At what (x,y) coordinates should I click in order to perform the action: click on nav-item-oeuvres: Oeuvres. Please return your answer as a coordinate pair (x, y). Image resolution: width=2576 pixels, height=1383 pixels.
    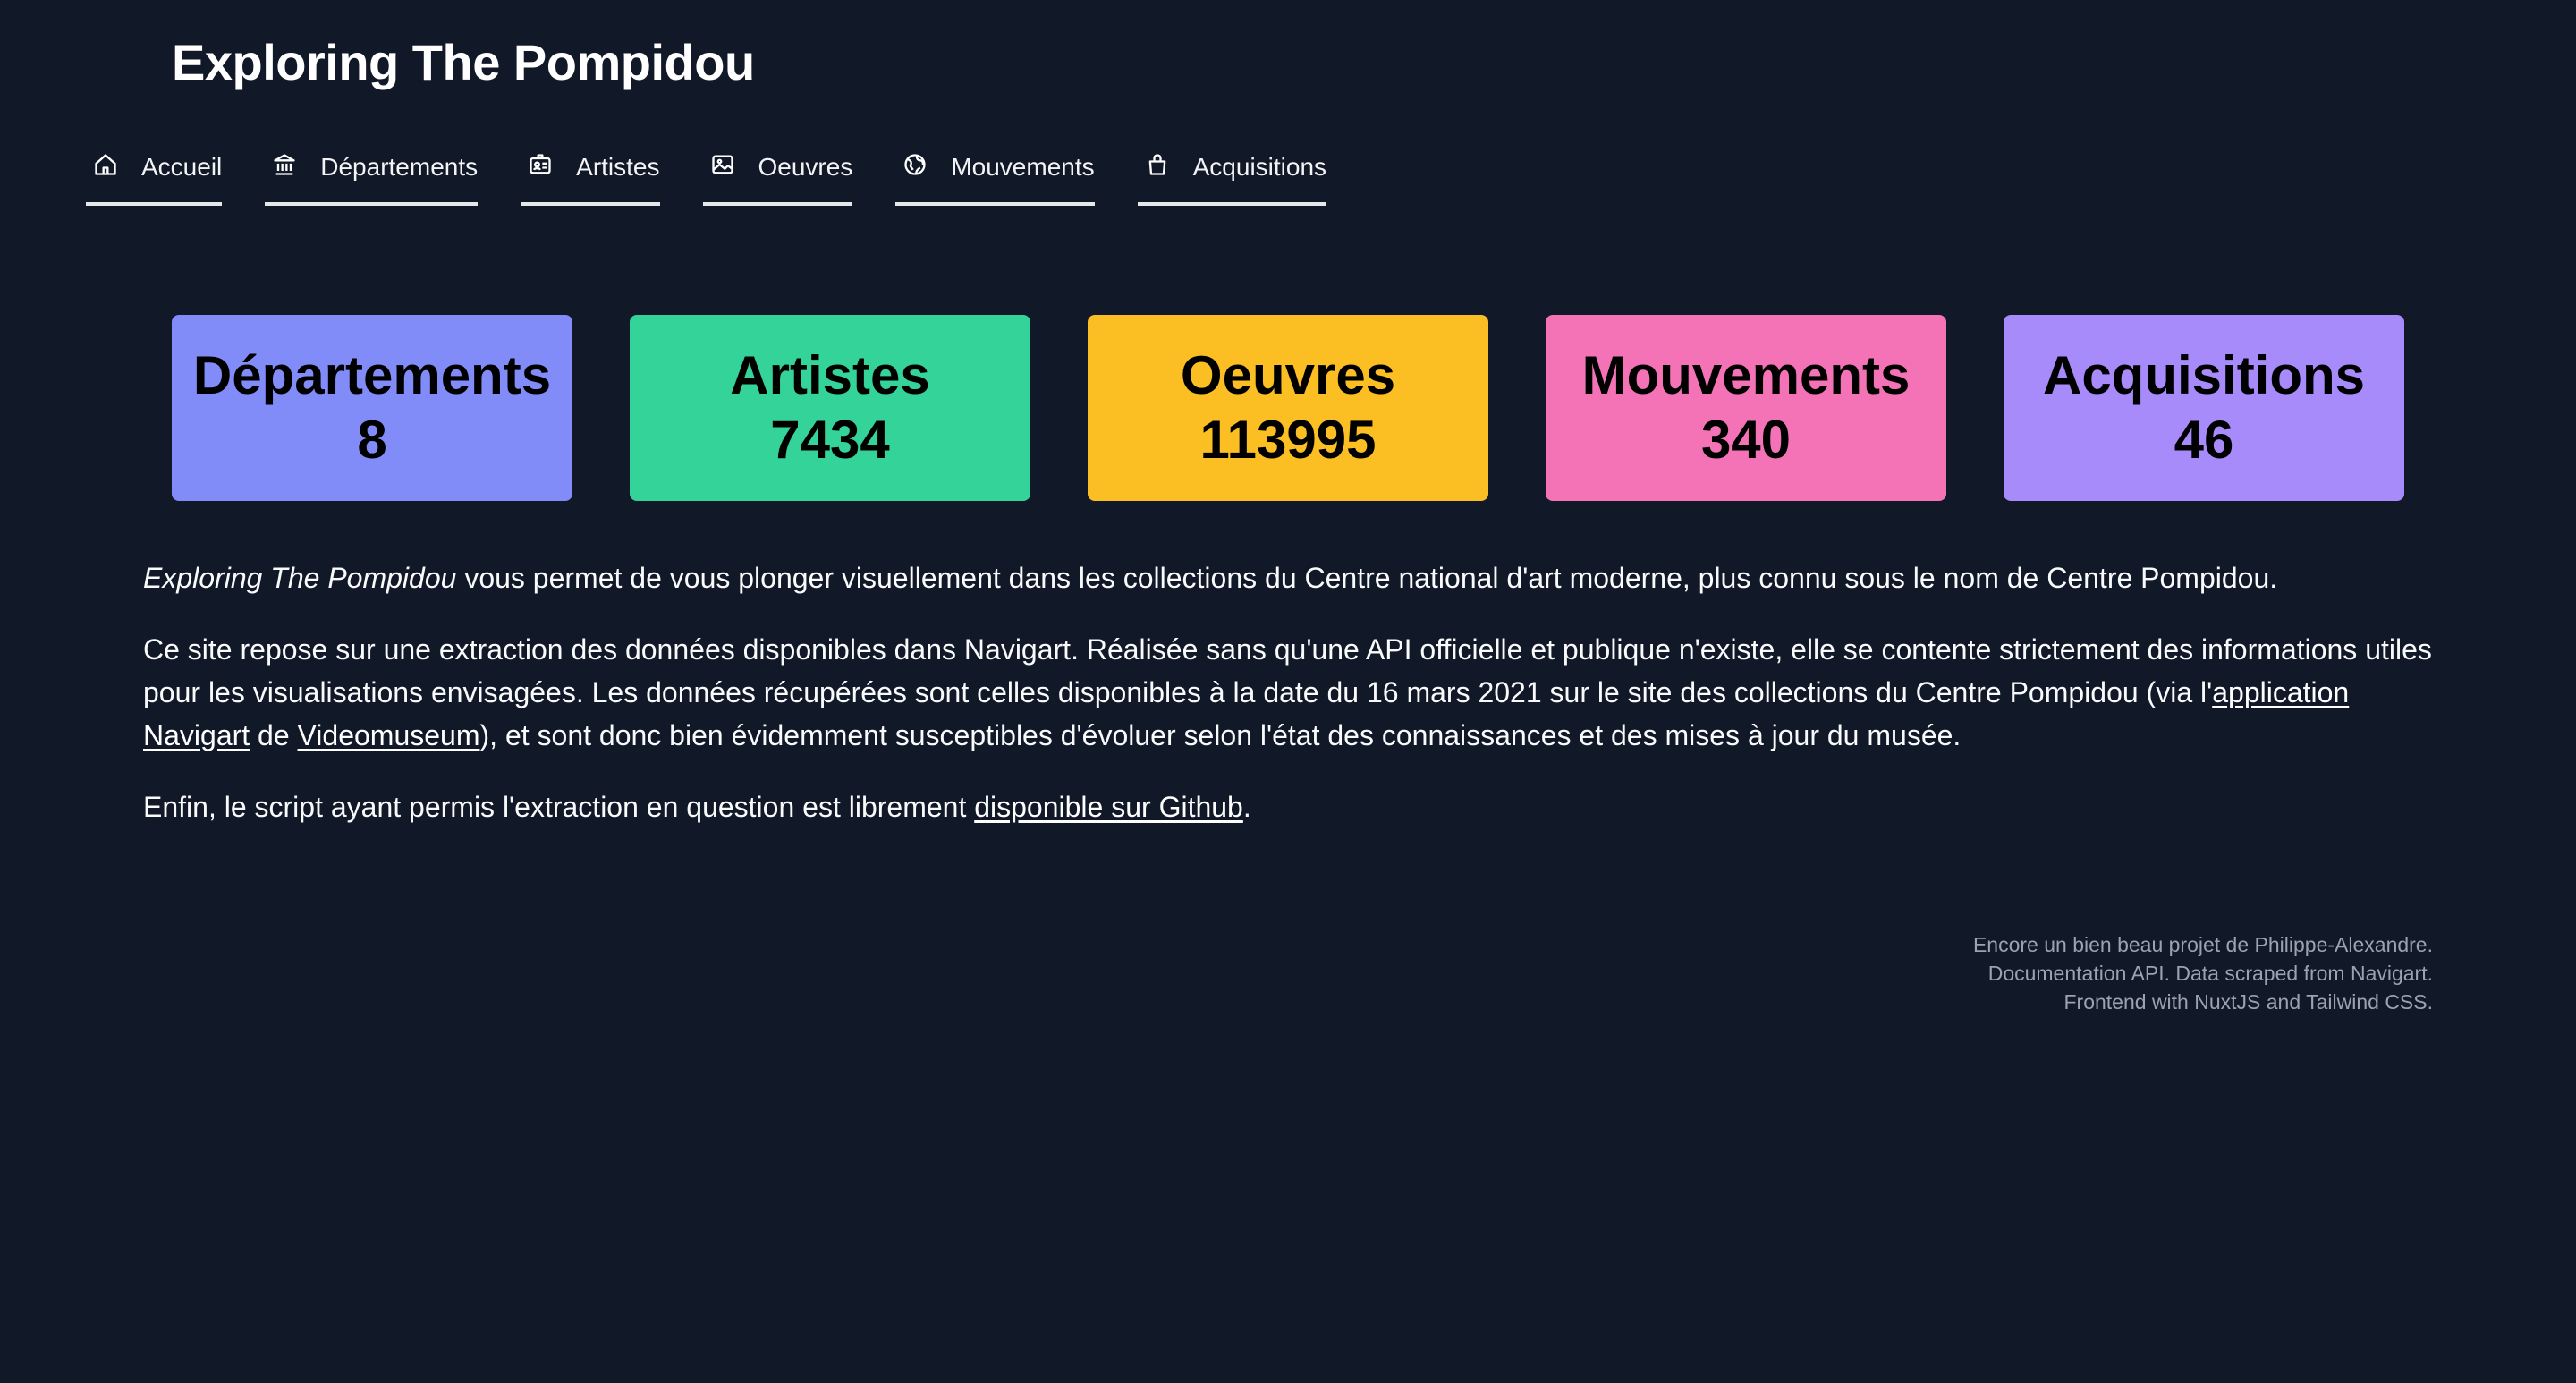
    Looking at the image, I should click on (777, 169).